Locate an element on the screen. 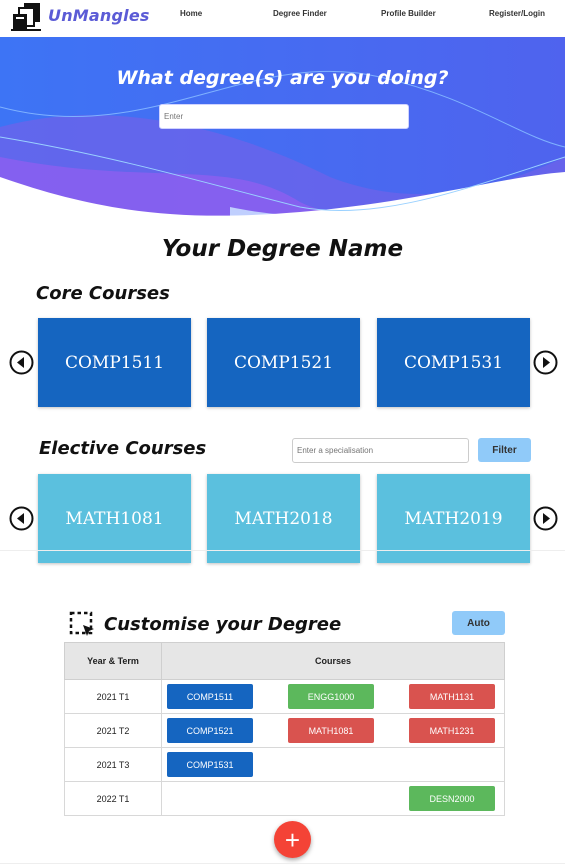 Image resolution: width=565 pixels, height=867 pixels. add-button: + is located at coordinates (292, 839).